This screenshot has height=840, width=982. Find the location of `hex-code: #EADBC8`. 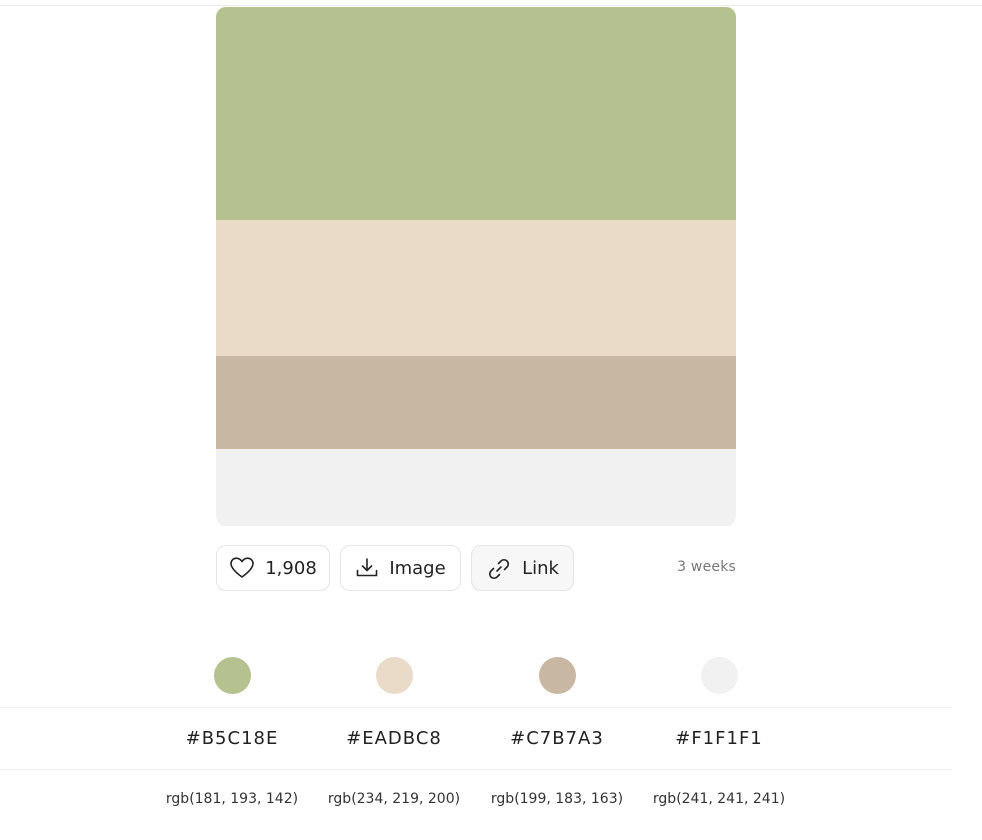

hex-code: #EADBC8 is located at coordinates (394, 738).